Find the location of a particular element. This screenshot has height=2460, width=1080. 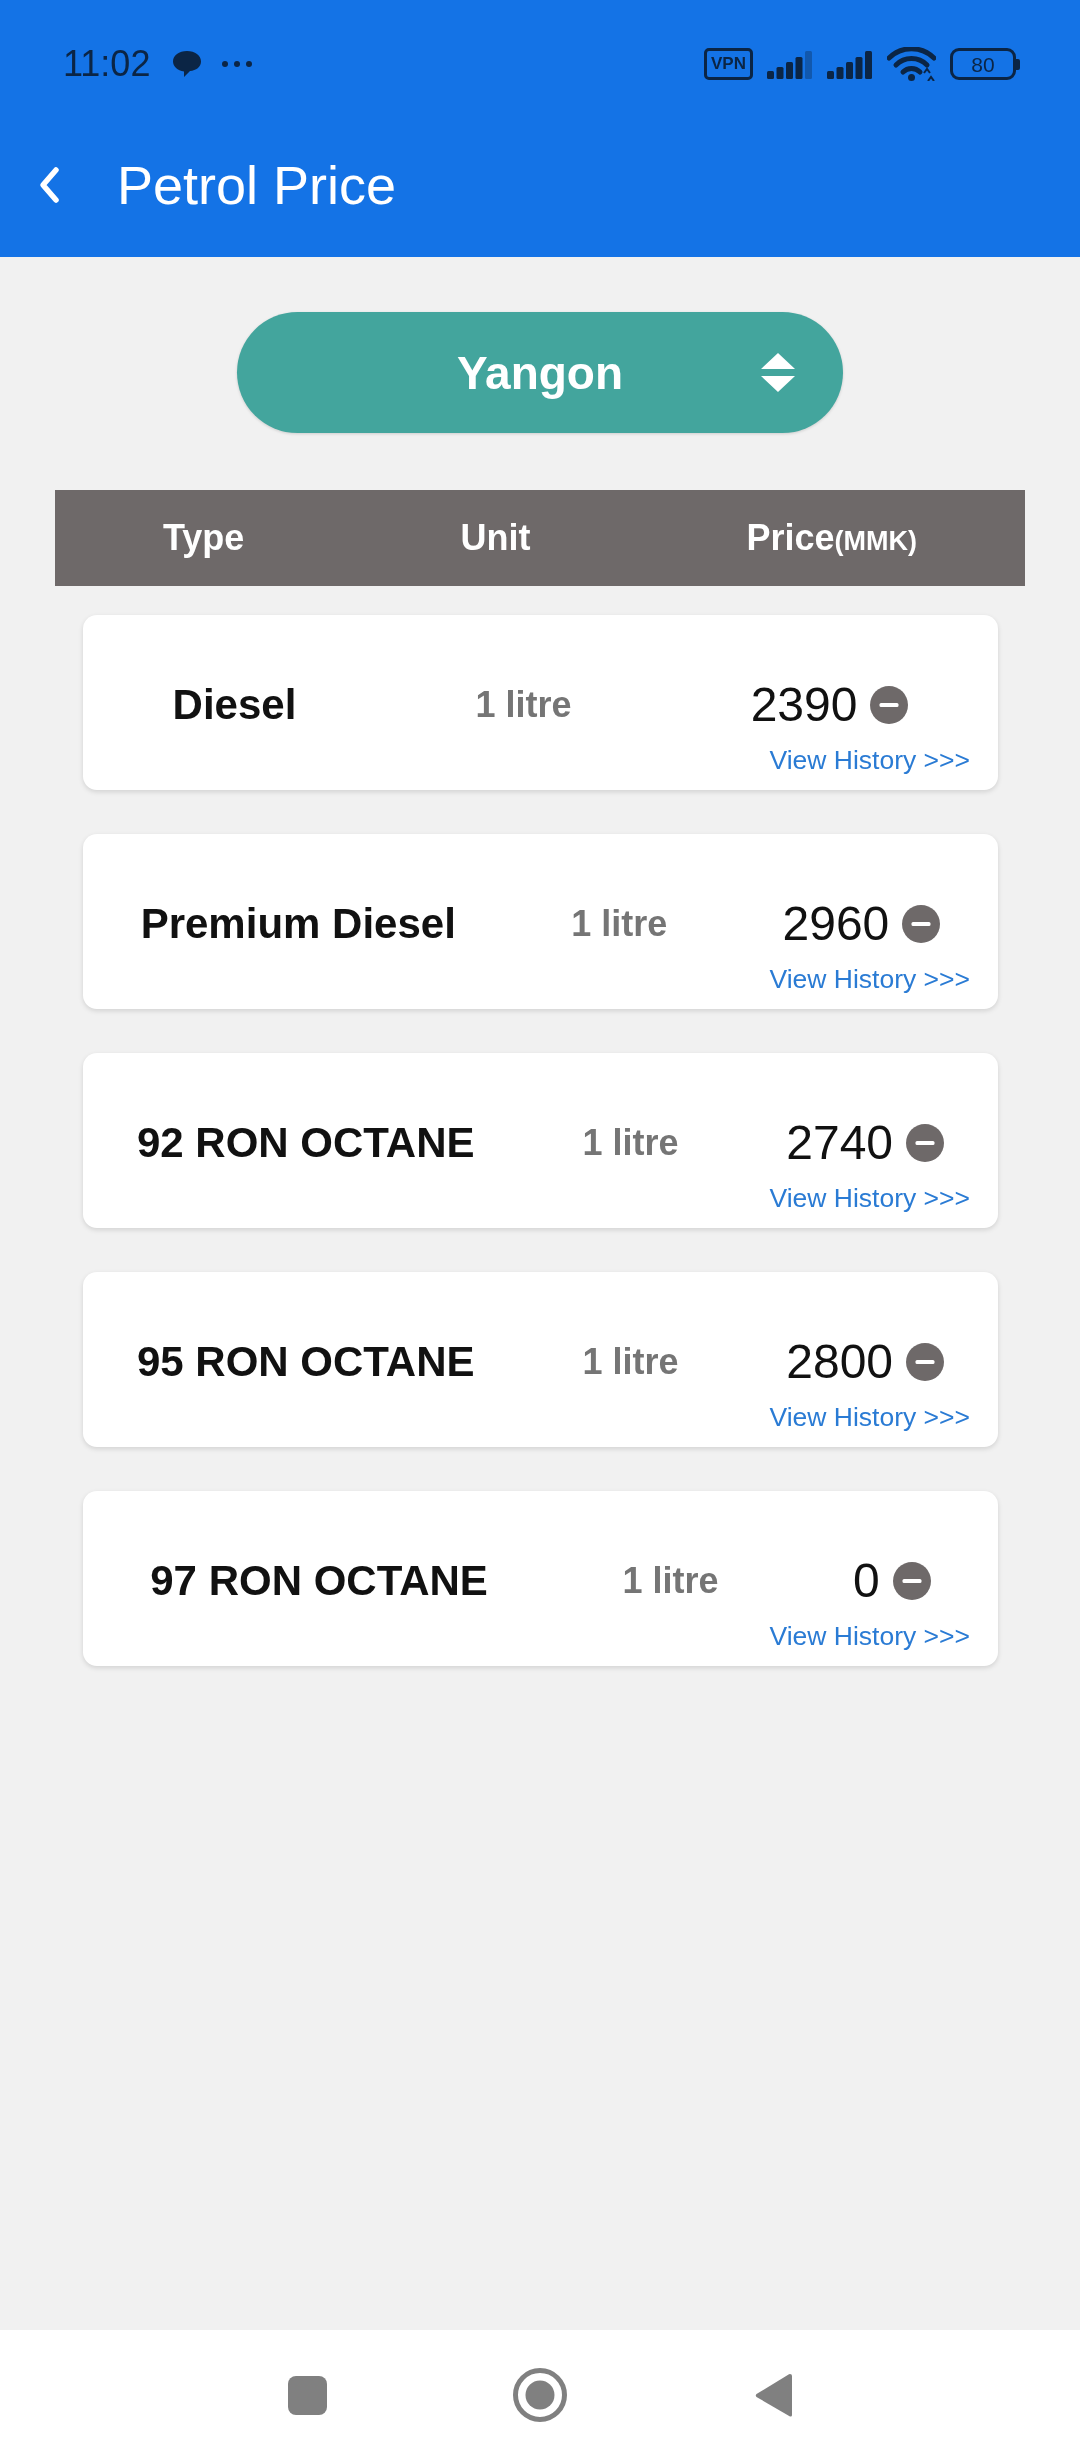

fuel-type: 97 RON OCTANE is located at coordinates (319, 1581).